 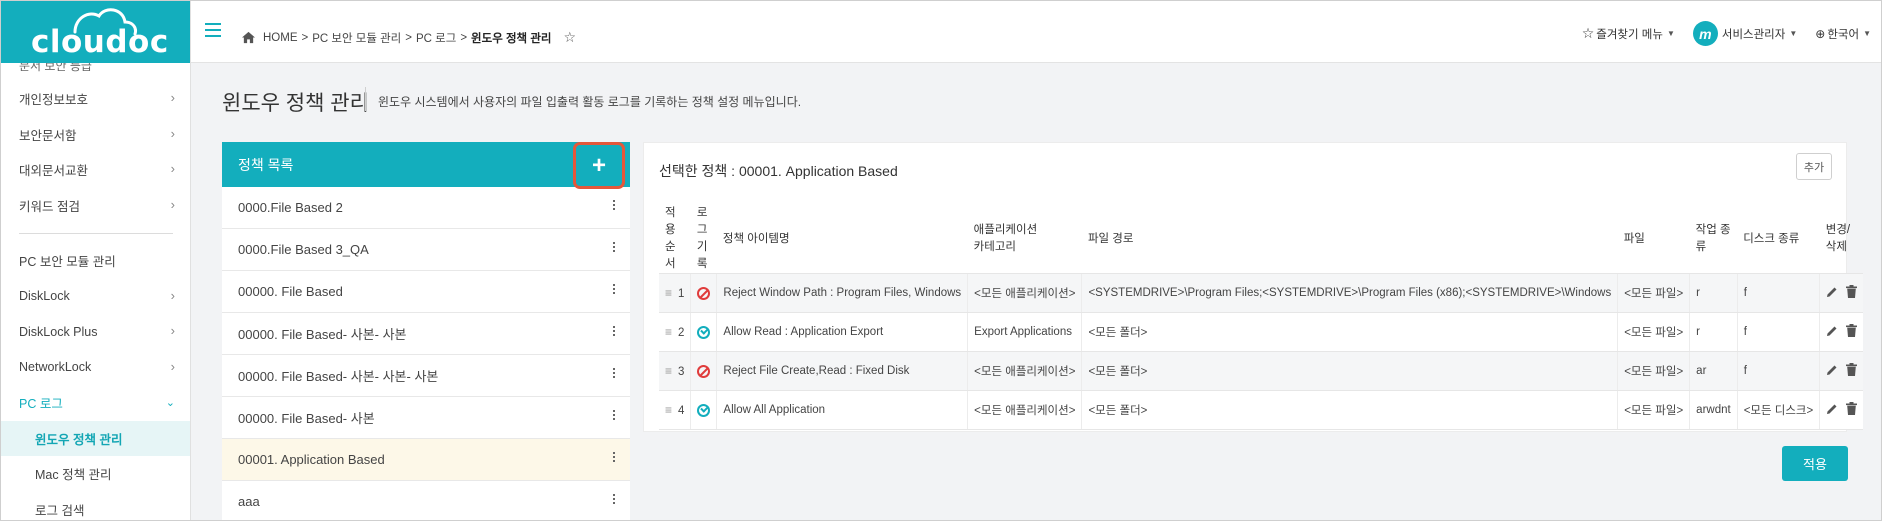 What do you see at coordinates (95, 438) in the screenshot?
I see `sidebar-subitem-windows-policy: 윈도우 정책 관리` at bounding box center [95, 438].